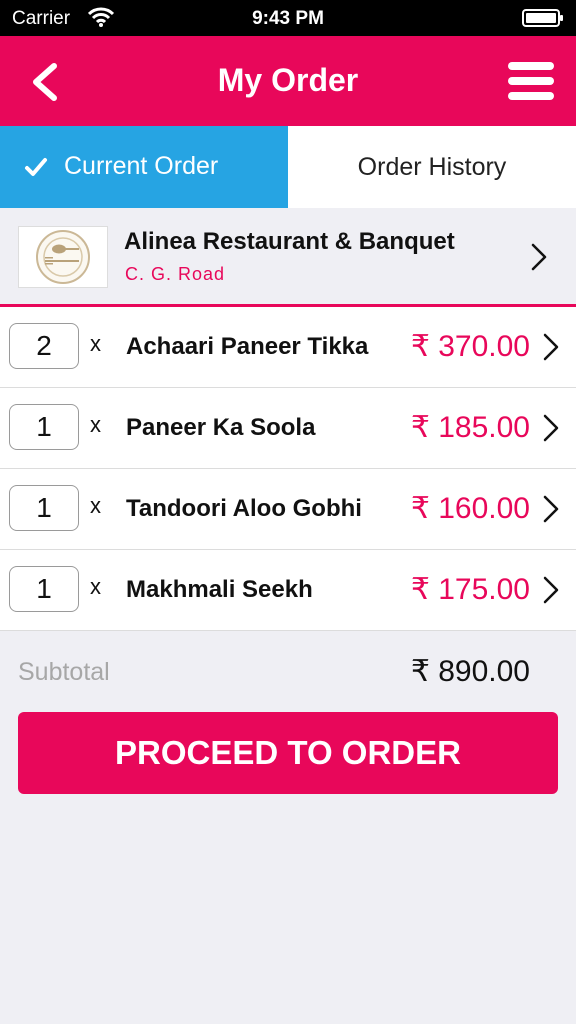 The height and width of the screenshot is (1024, 576). Describe the element at coordinates (247, 346) in the screenshot. I see `item-name: Achaari Paneer Tikka` at that location.